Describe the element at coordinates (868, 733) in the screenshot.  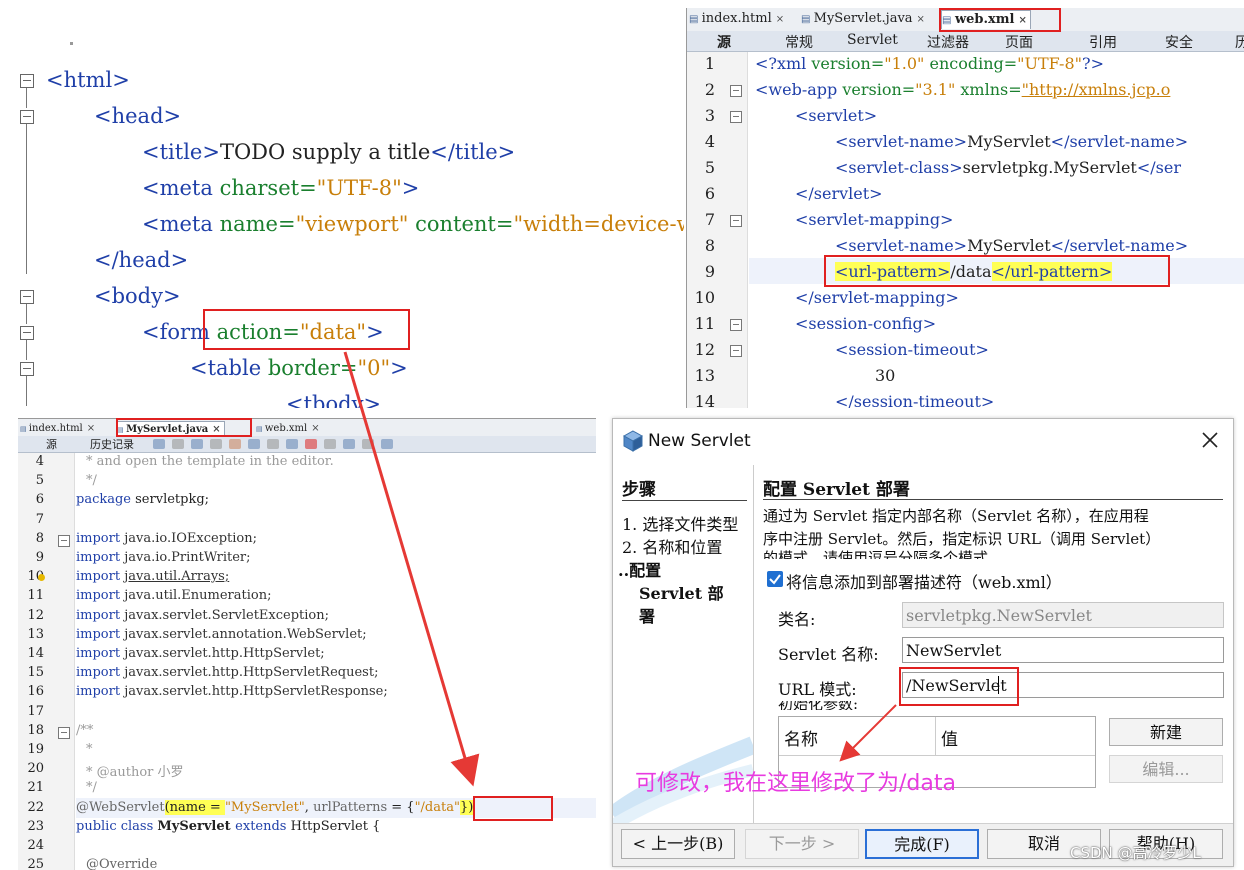
I see `arrow-to-annotation` at that location.